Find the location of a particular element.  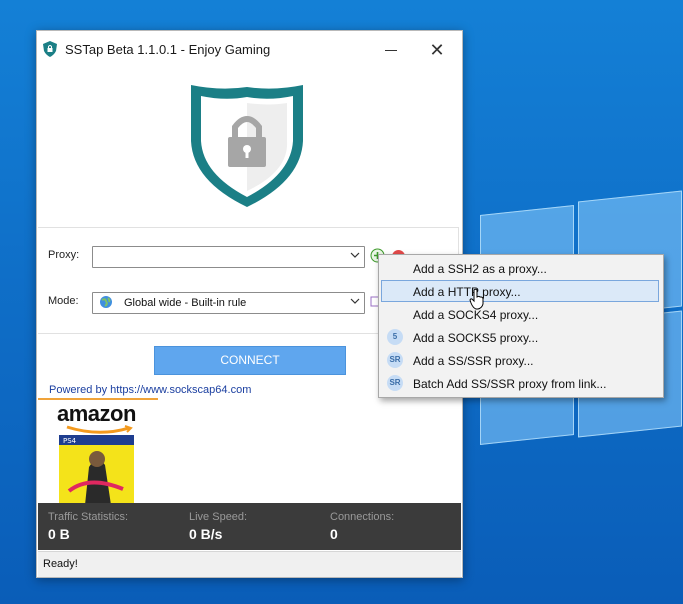

socks5-icon: 5 is located at coordinates (395, 337).